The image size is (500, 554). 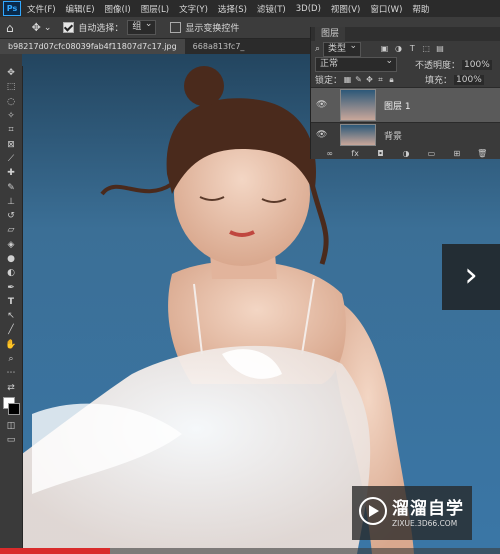 What do you see at coordinates (440, 48) in the screenshot?
I see `smart-object-filter-icon: ▤` at bounding box center [440, 48].